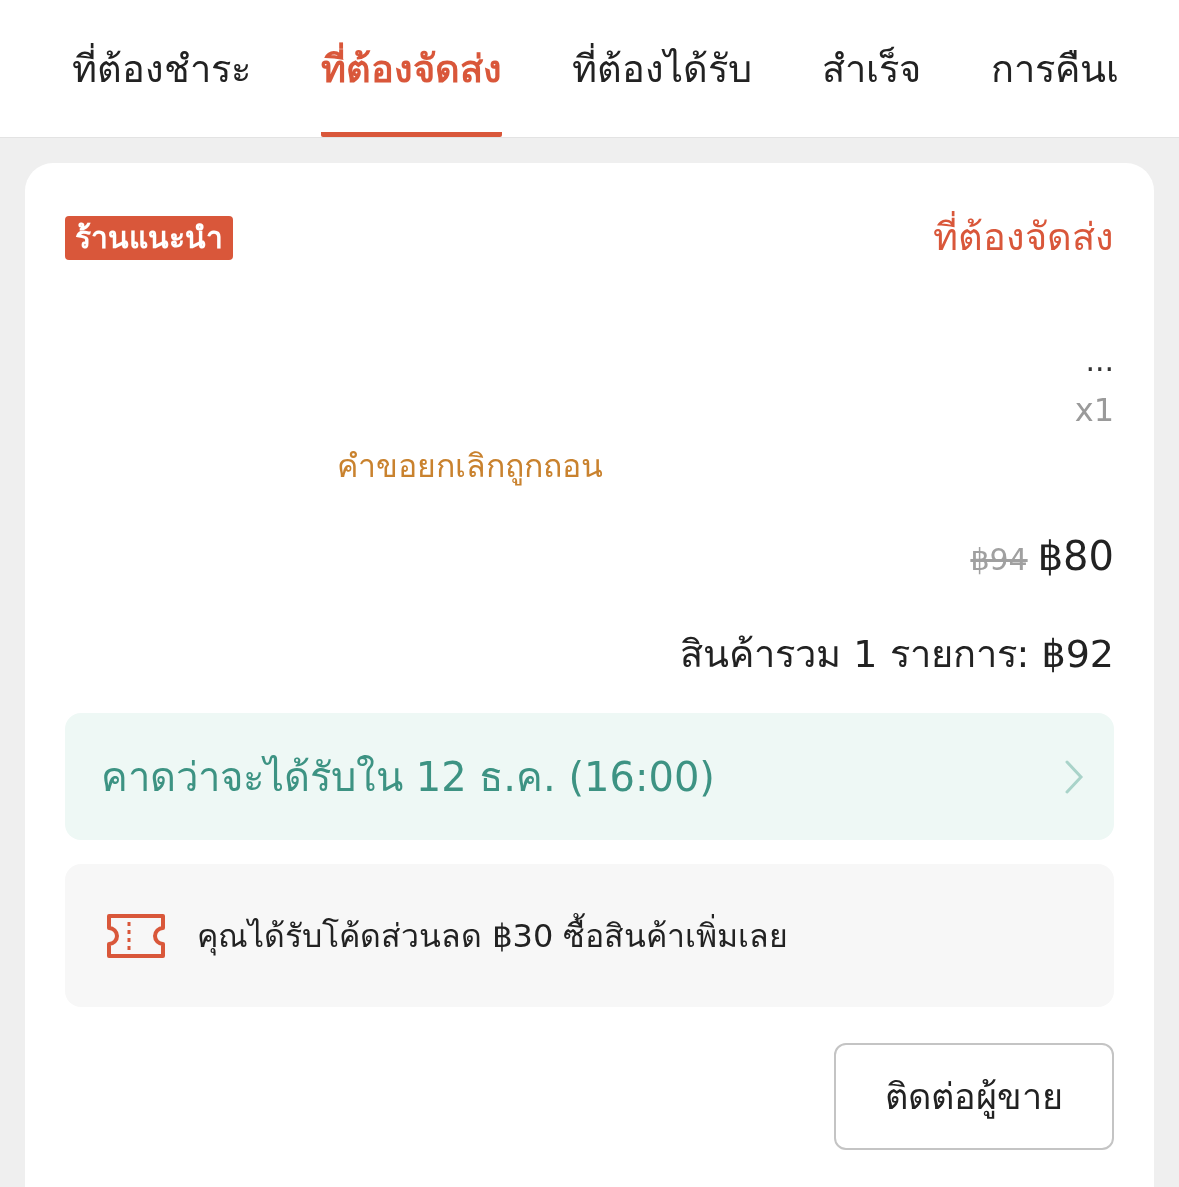 The image size is (1179, 1187). Describe the element at coordinates (149, 237) in the screenshot. I see `shop-badge: ร้านแนะนำ` at that location.